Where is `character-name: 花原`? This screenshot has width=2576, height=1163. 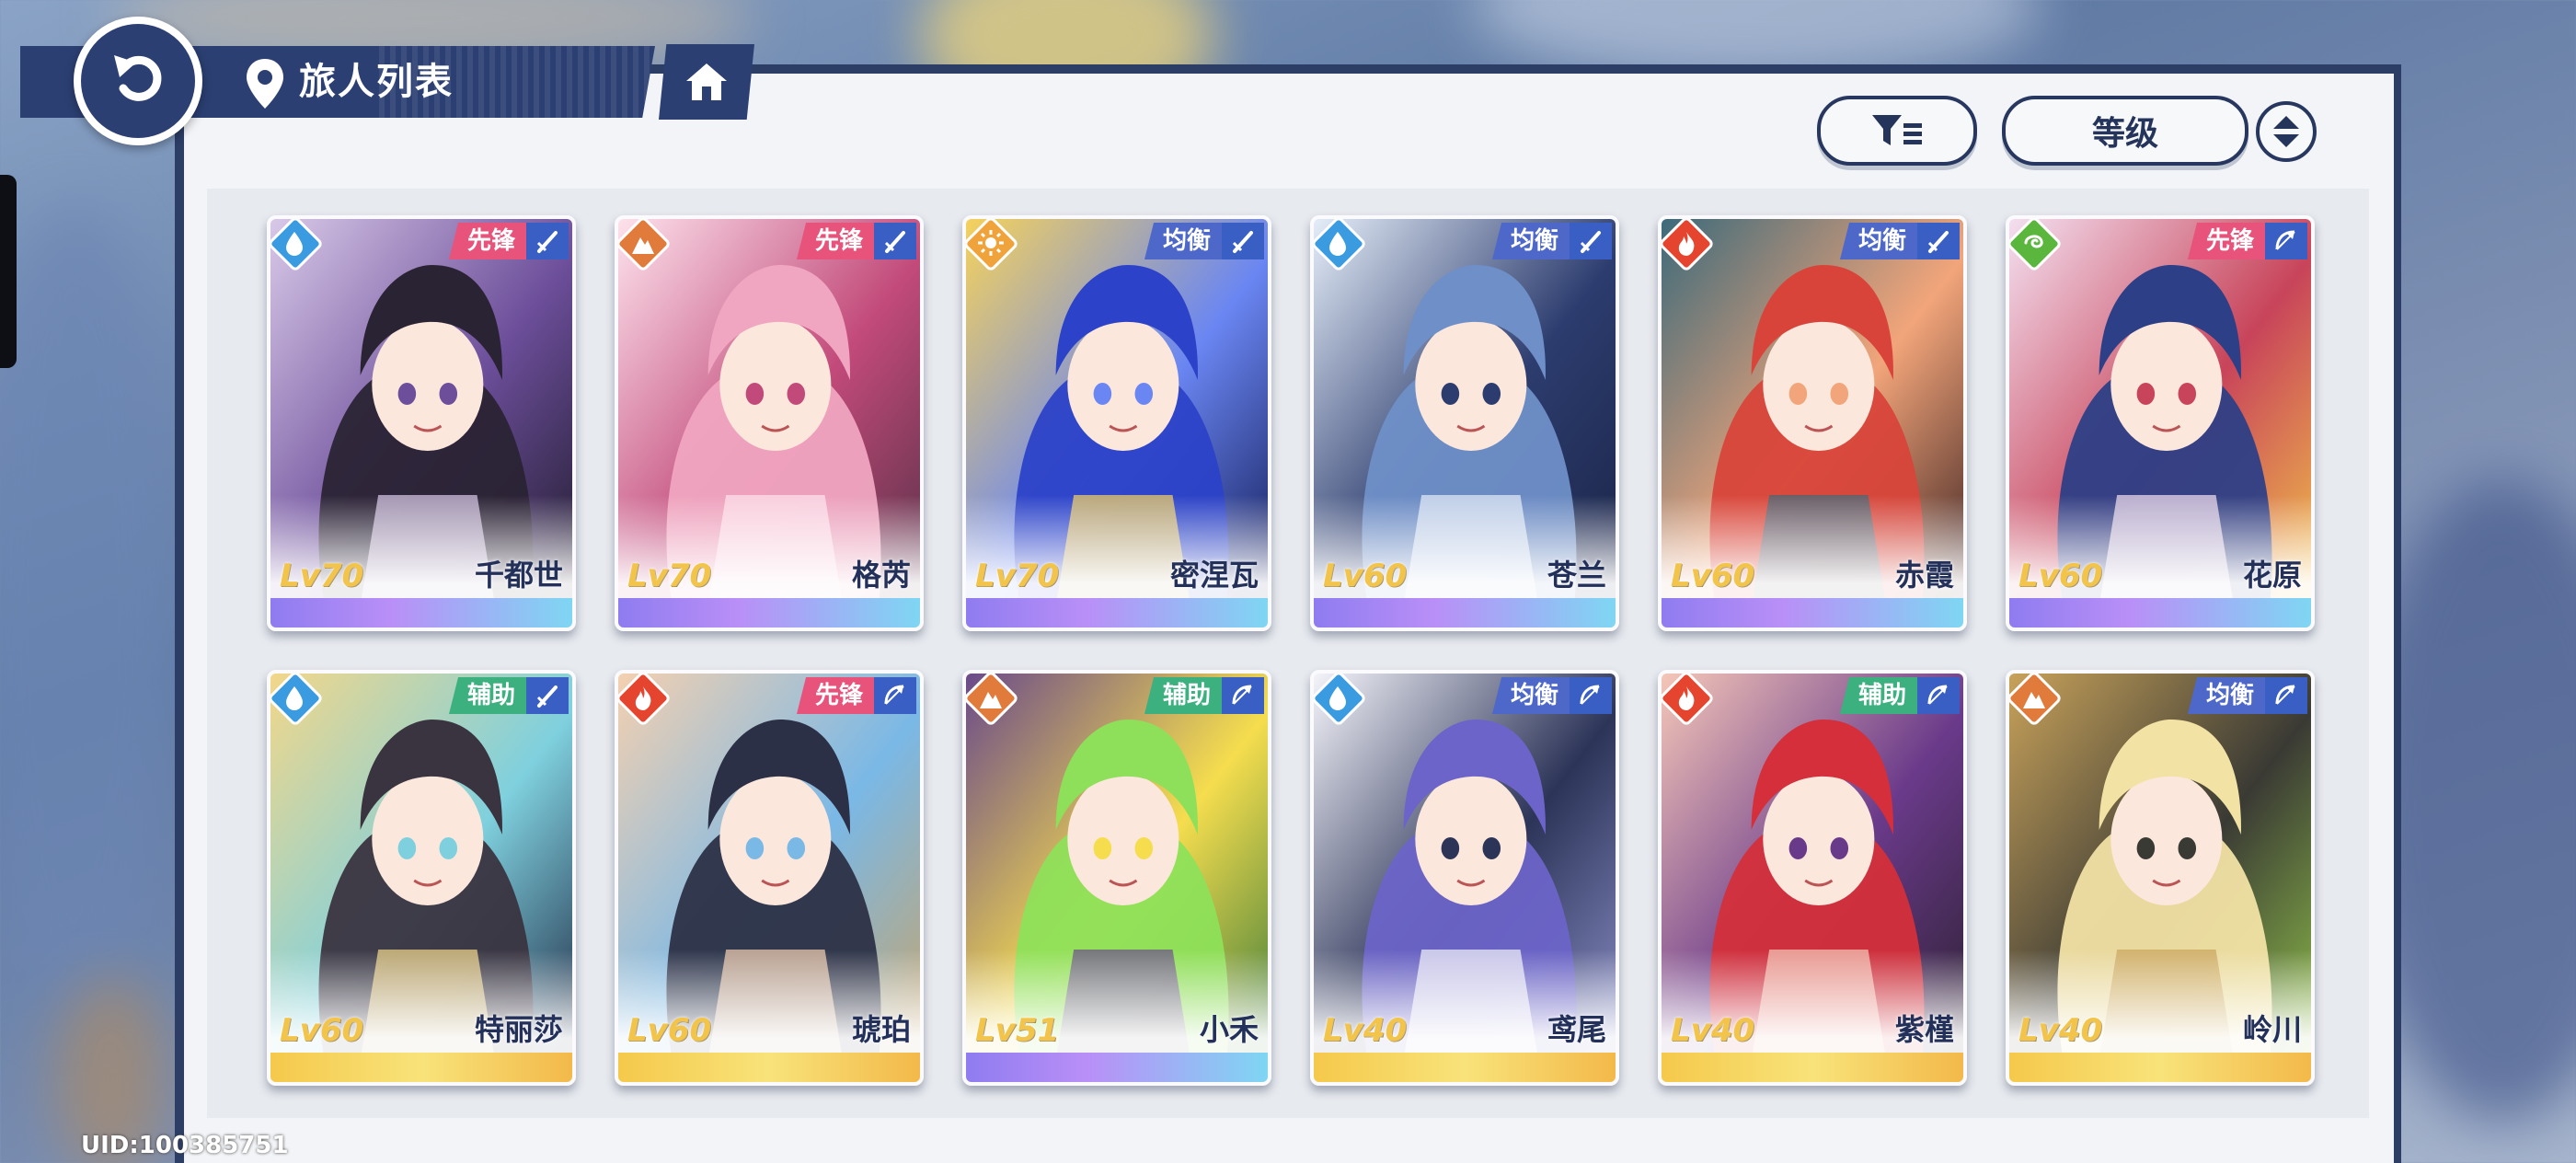 character-name: 花原 is located at coordinates (2272, 575).